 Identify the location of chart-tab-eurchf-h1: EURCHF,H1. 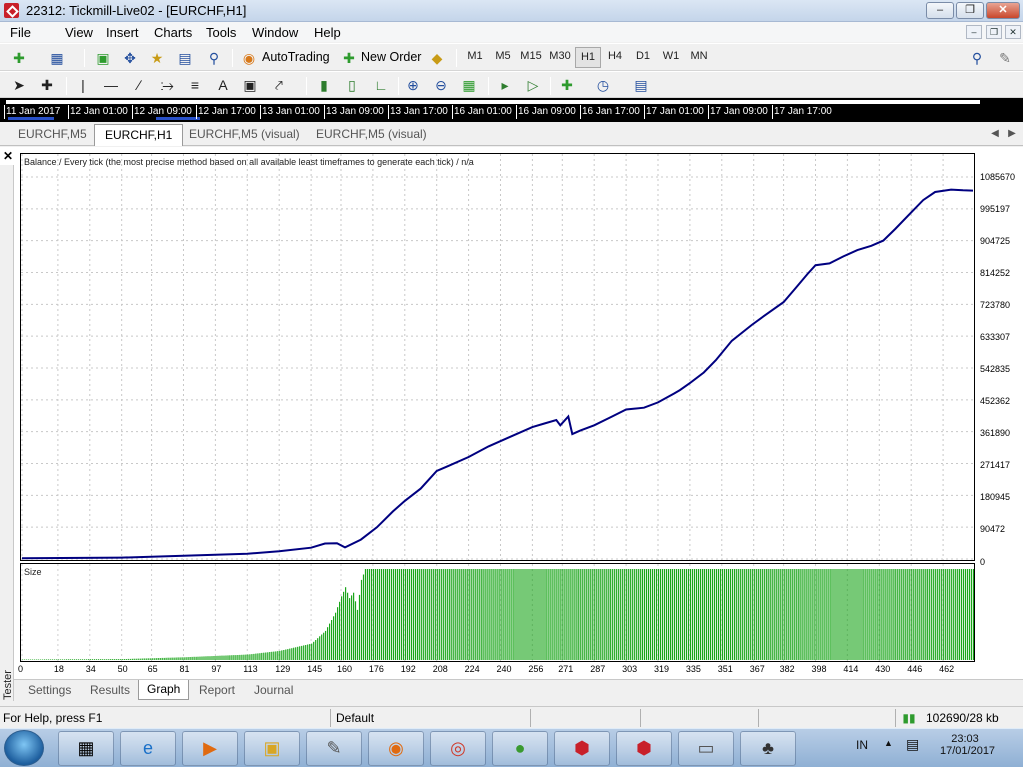
(139, 135).